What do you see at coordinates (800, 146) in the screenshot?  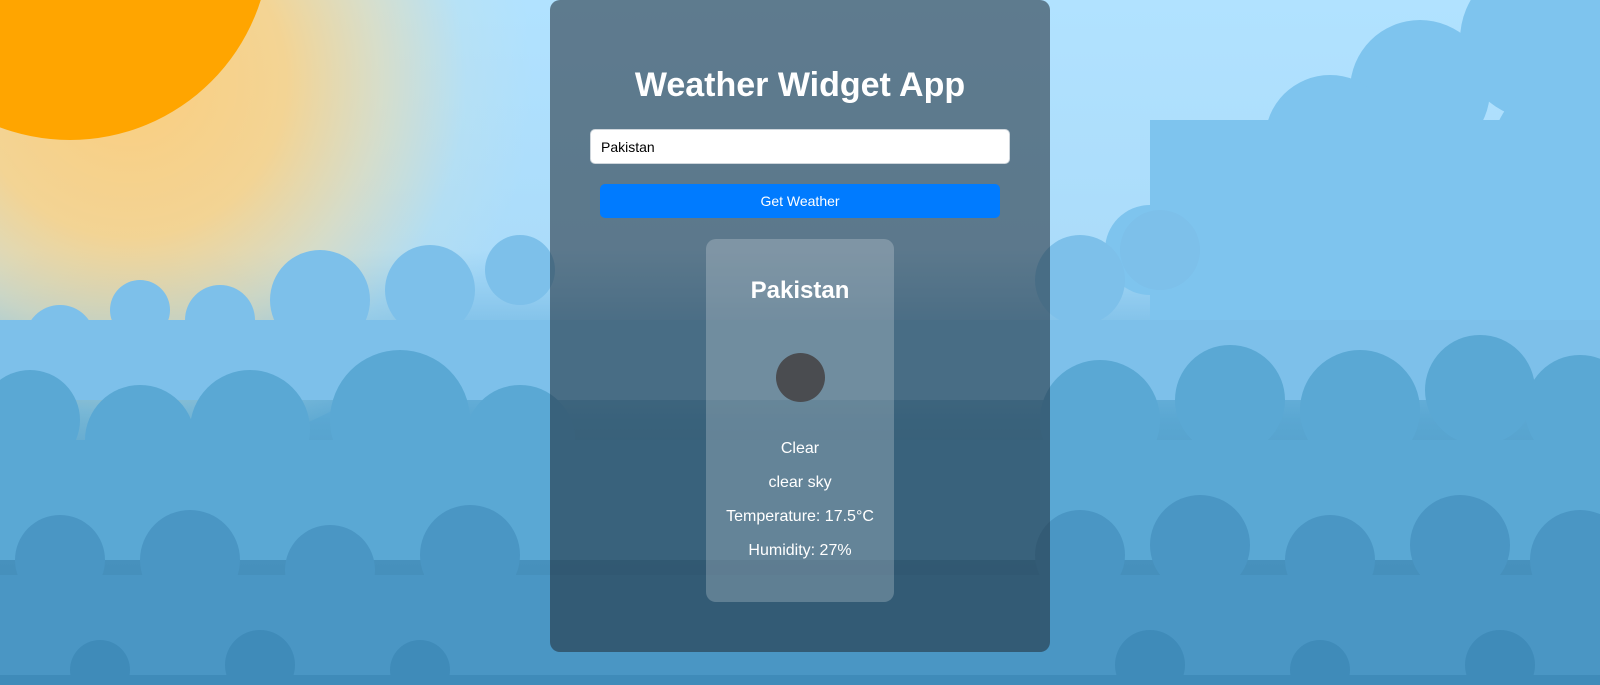 I see `city-search-input` at bounding box center [800, 146].